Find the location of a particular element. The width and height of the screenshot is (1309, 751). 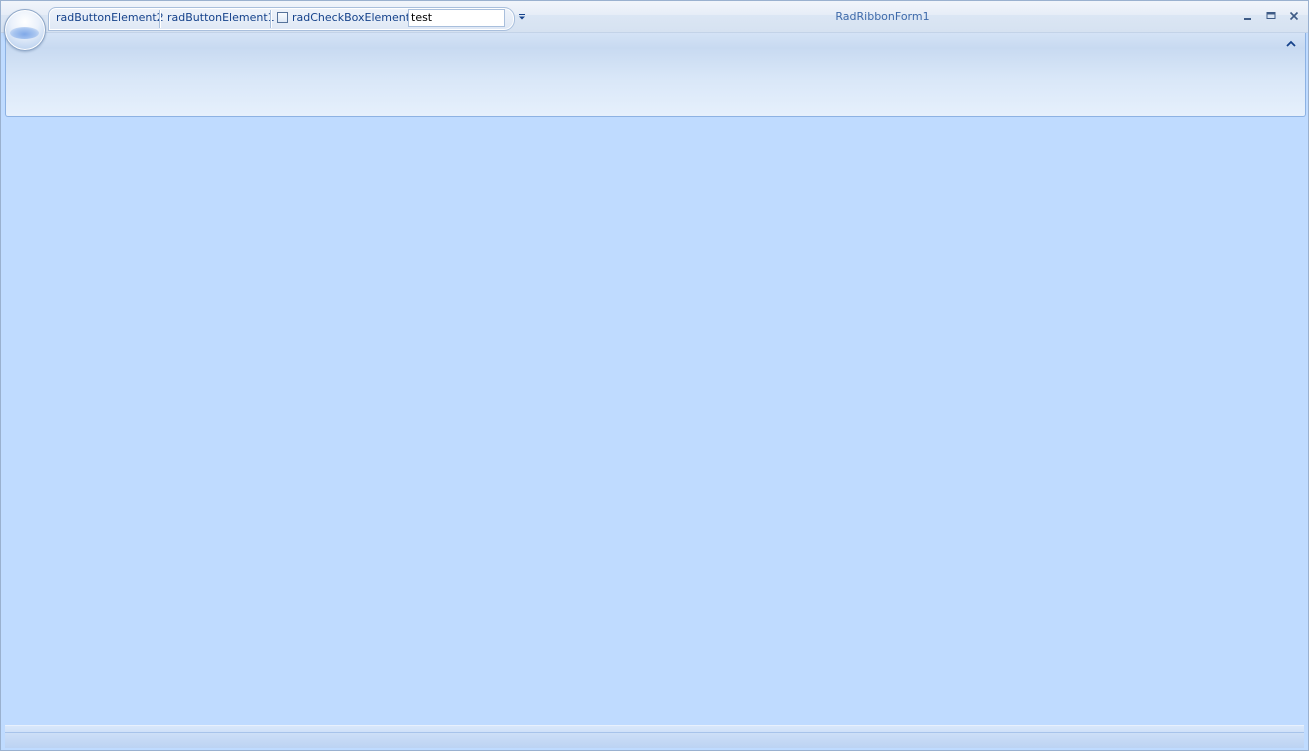

qat-checkbox-radcheckboxelement1: radCheckBoxElement1 is located at coordinates (347, 19).